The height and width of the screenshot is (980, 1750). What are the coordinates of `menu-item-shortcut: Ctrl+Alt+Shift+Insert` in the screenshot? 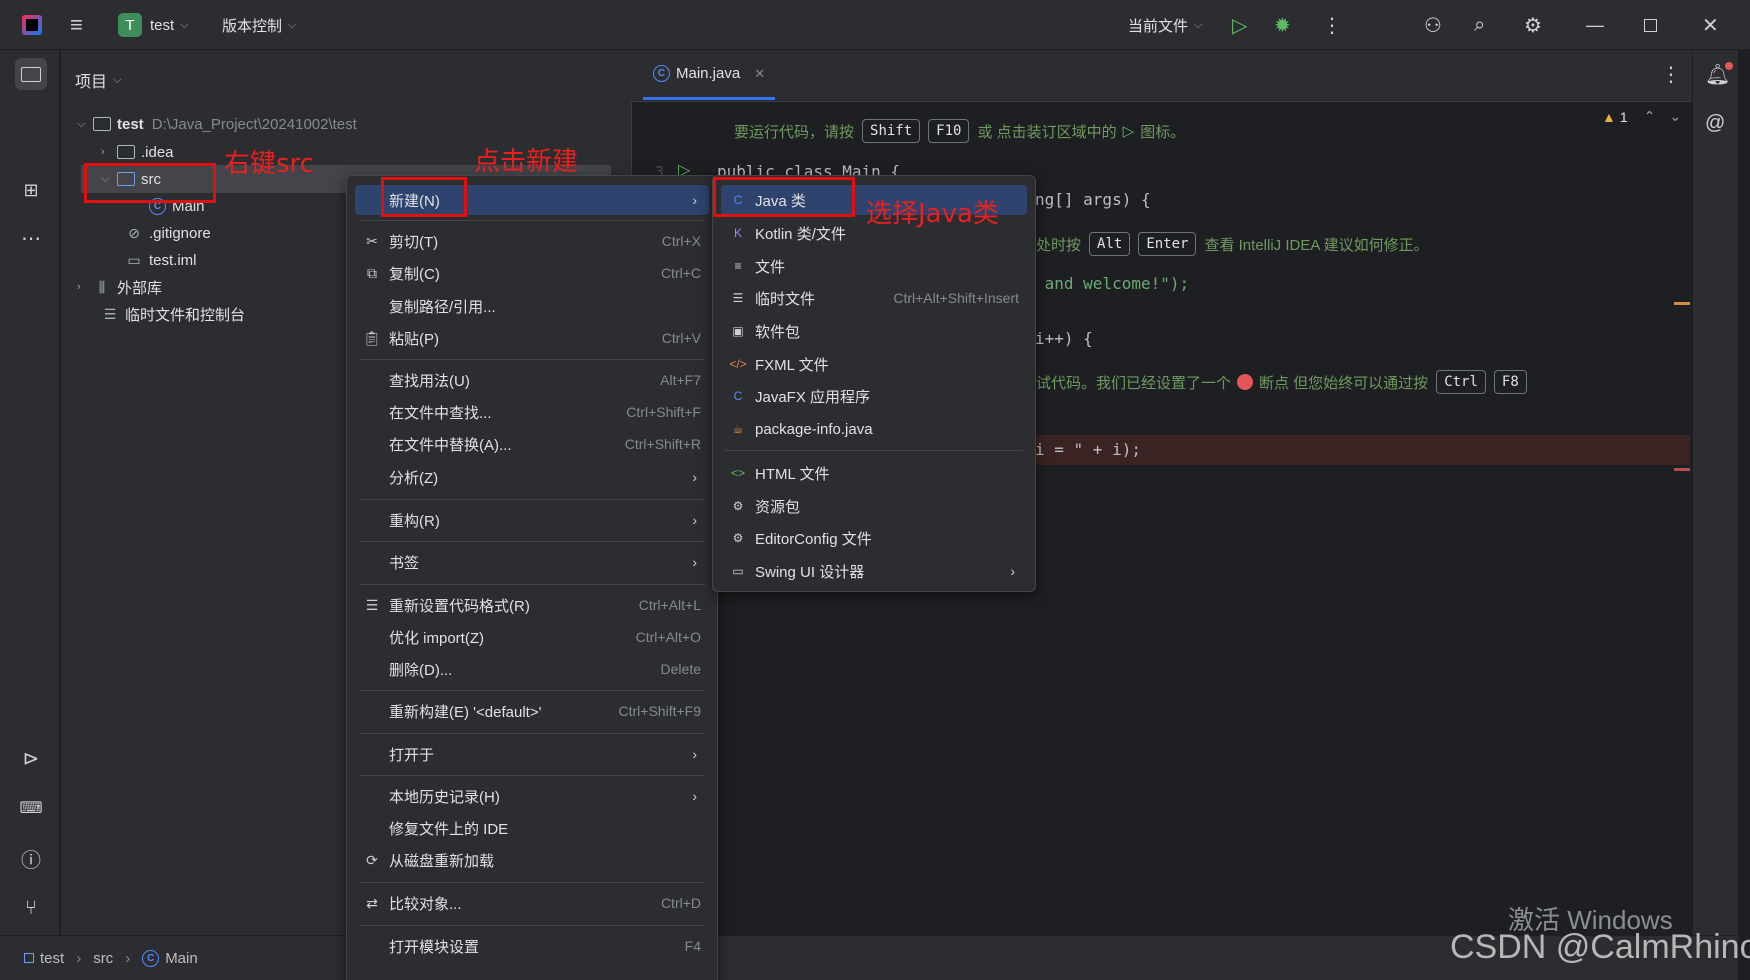 It's located at (956, 298).